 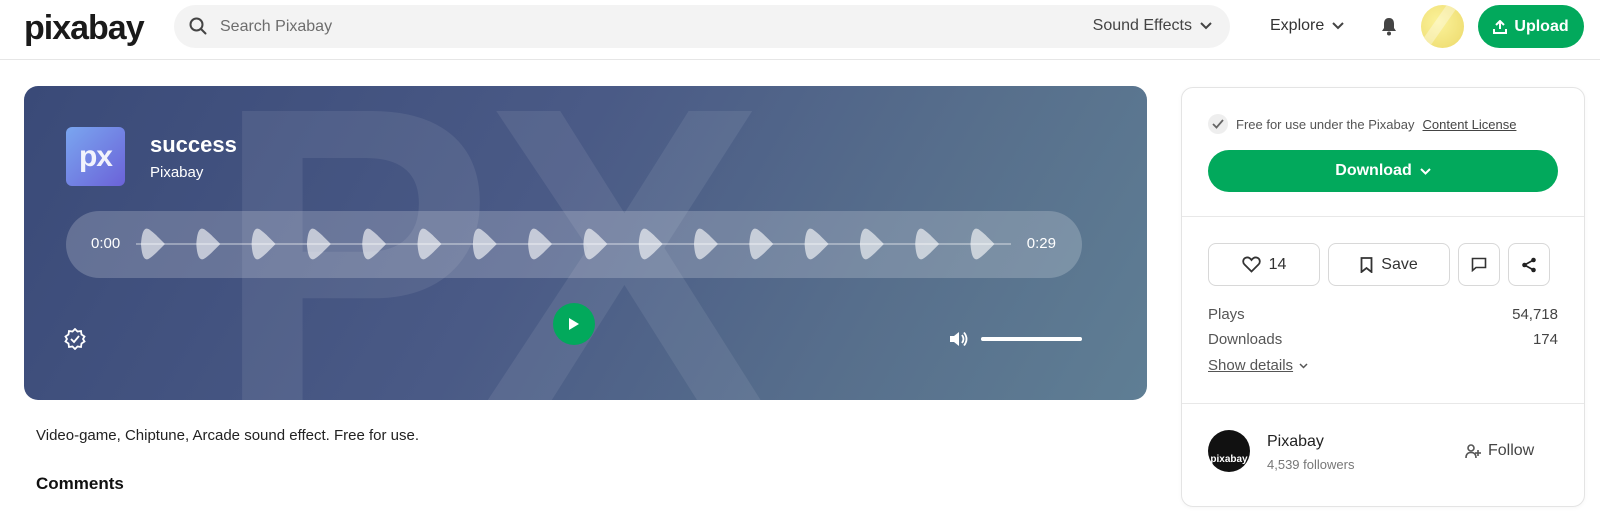 What do you see at coordinates (1297, 25) in the screenshot?
I see `explore-label: Explore` at bounding box center [1297, 25].